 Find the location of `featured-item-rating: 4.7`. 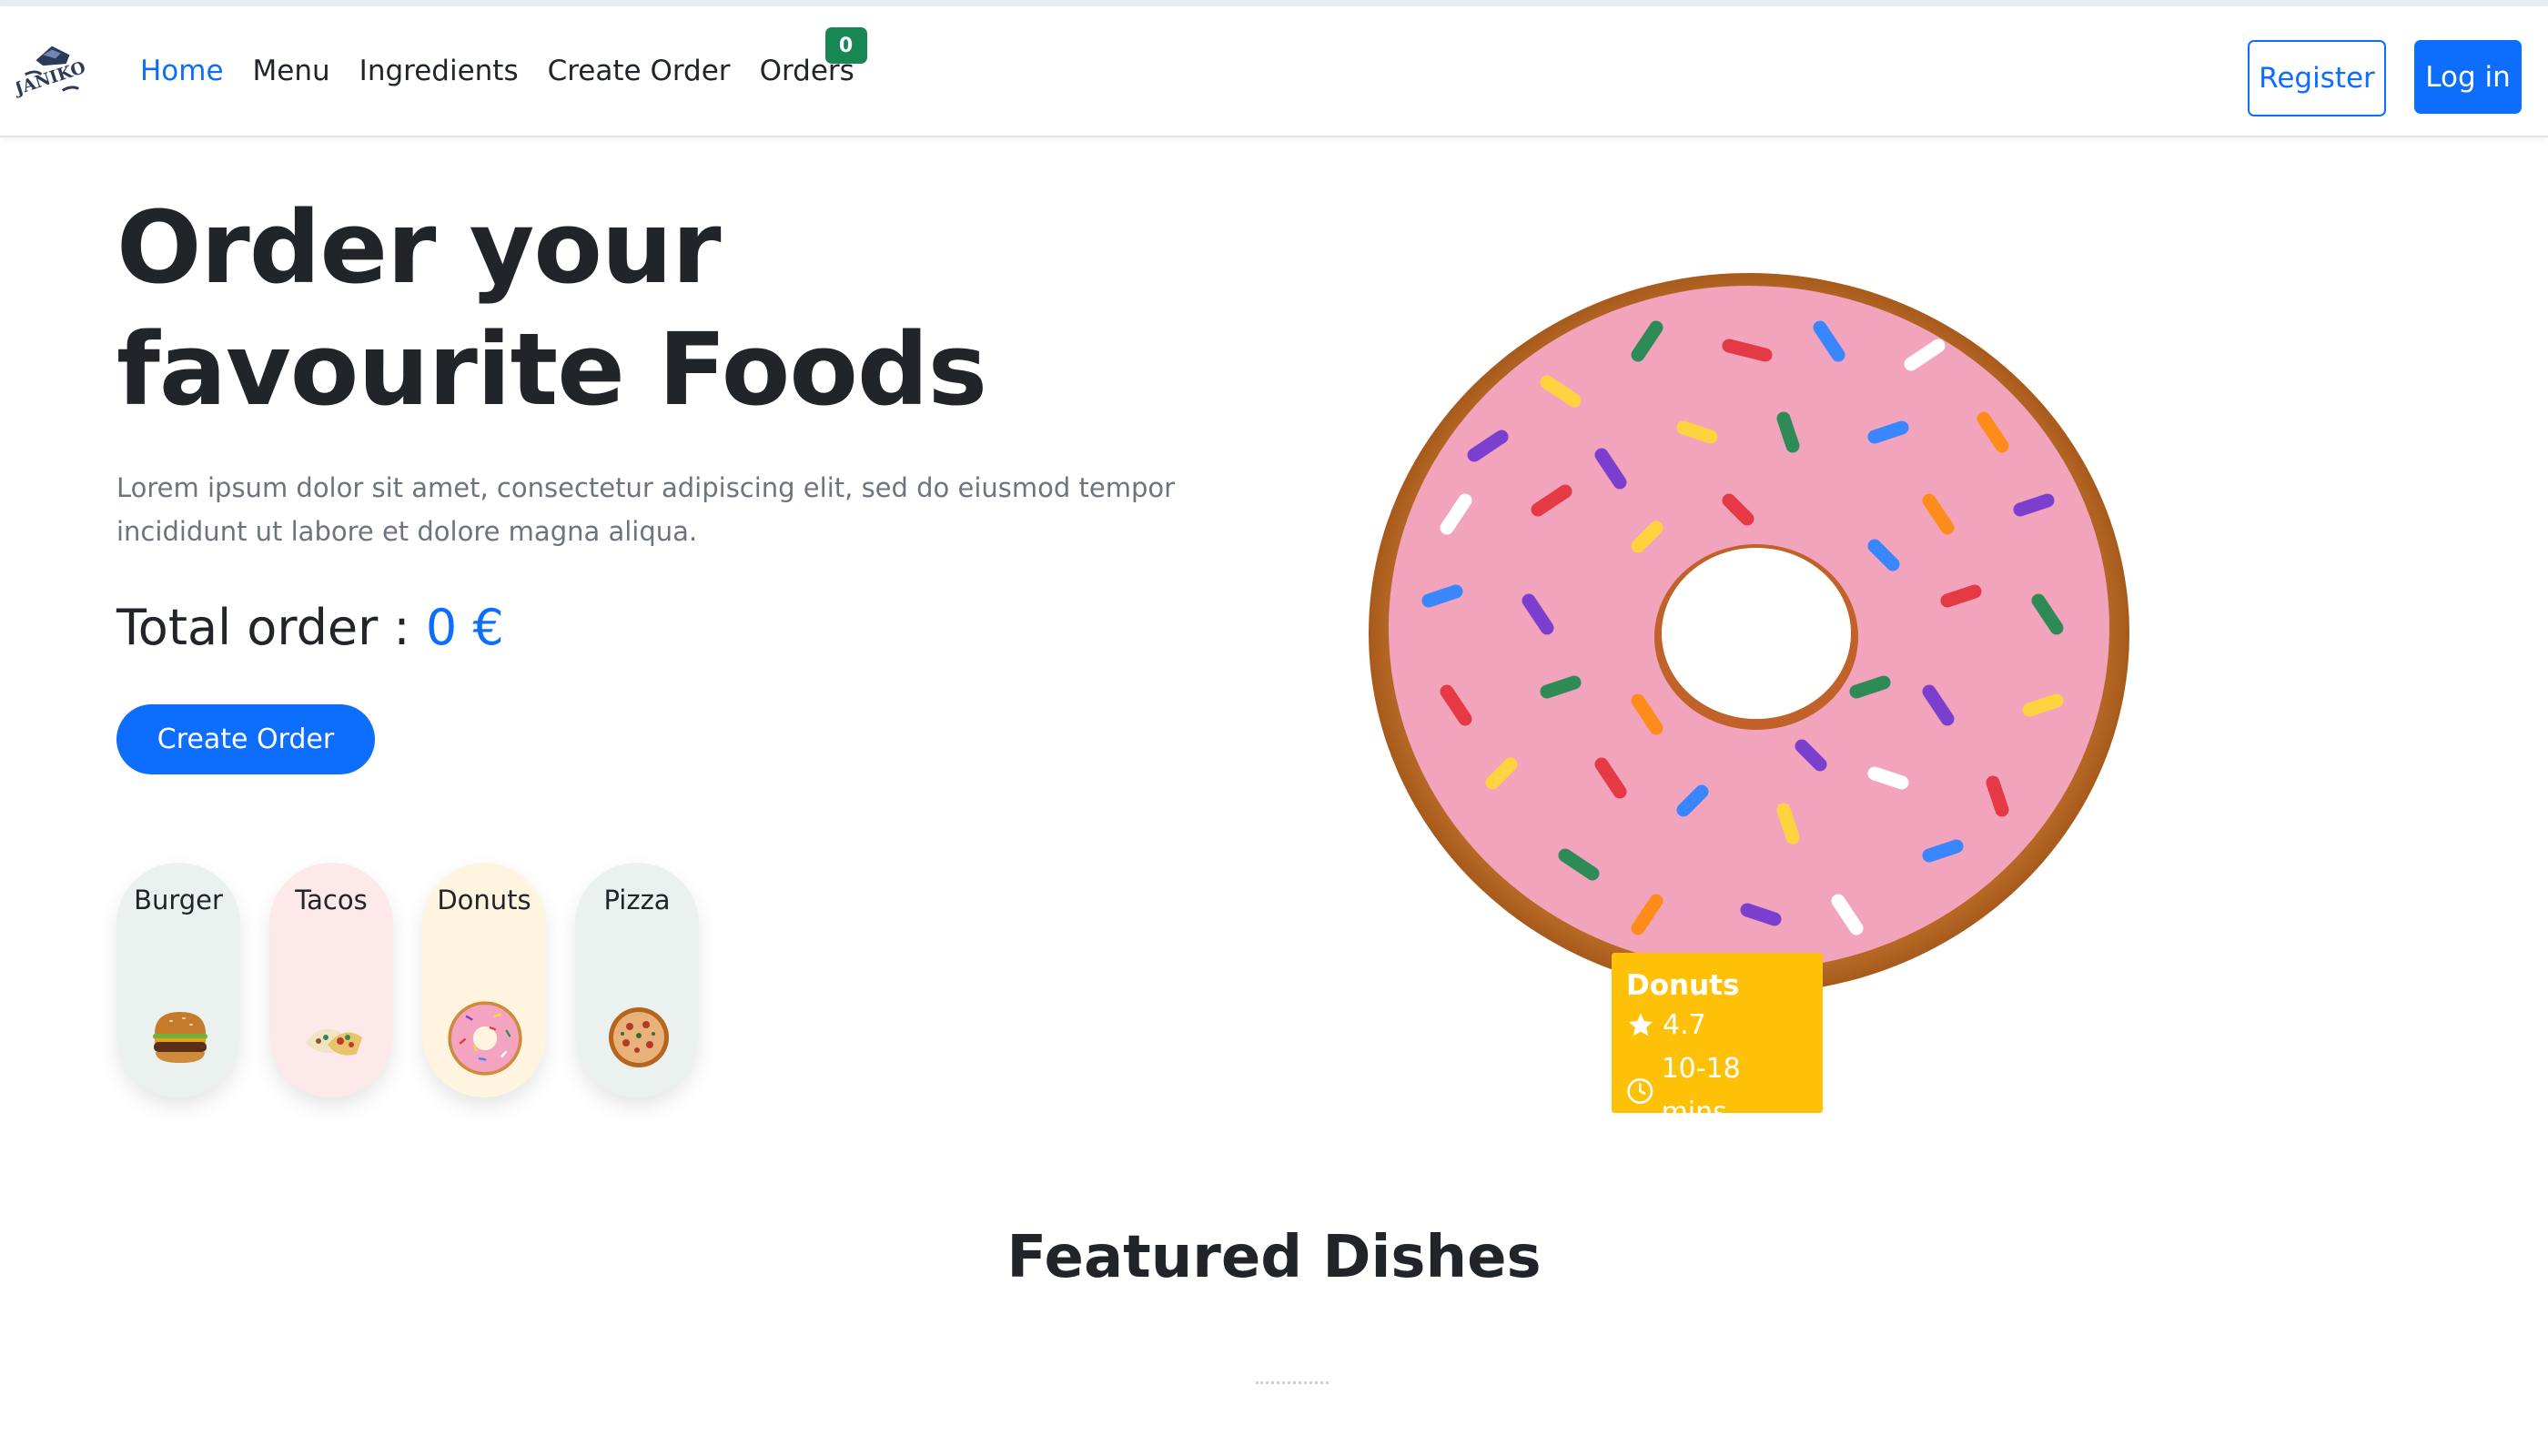

featured-item-rating: 4.7 is located at coordinates (1717, 1025).